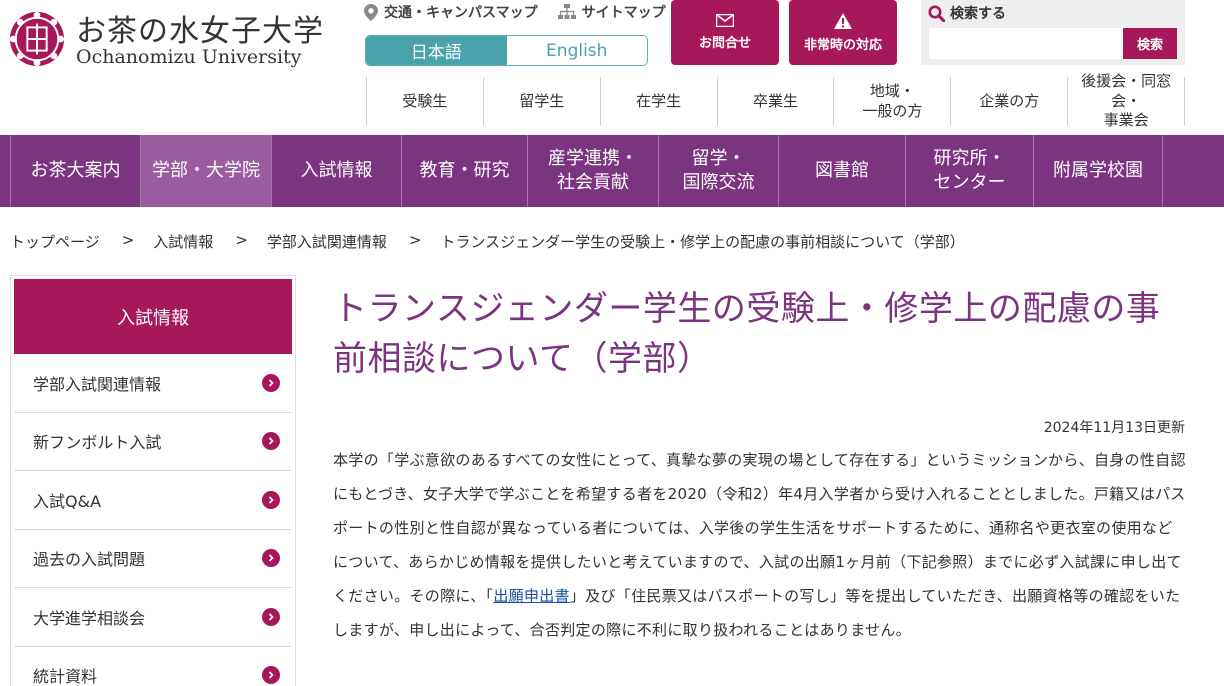 The image size is (1224, 686). I want to click on map-pin-icon, so click(371, 12).